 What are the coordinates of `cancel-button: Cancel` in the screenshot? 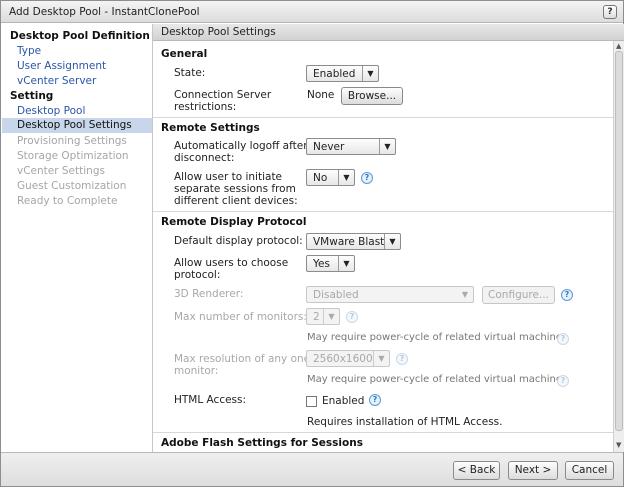 It's located at (589, 470).